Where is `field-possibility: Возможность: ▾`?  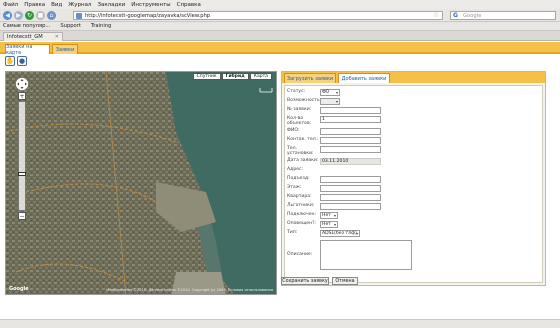 field-possibility: Возможность: ▾ is located at coordinates (313, 101).